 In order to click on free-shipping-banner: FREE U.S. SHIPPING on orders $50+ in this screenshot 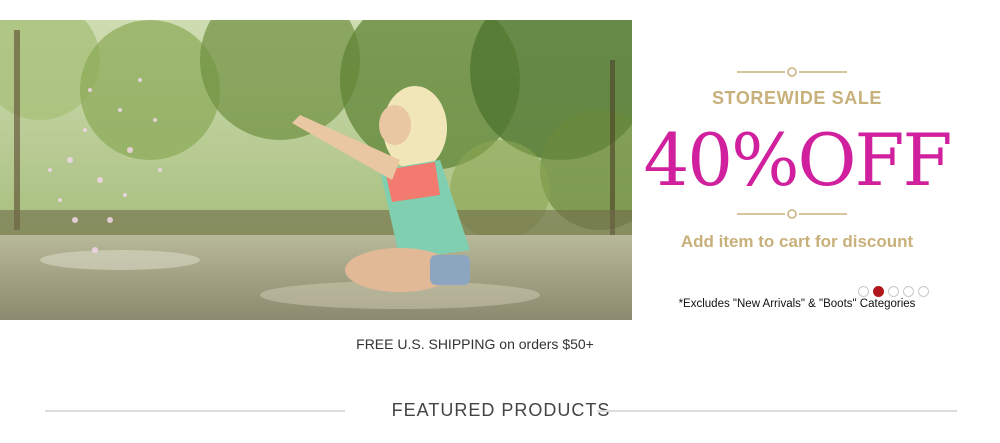, I will do `click(475, 344)`.